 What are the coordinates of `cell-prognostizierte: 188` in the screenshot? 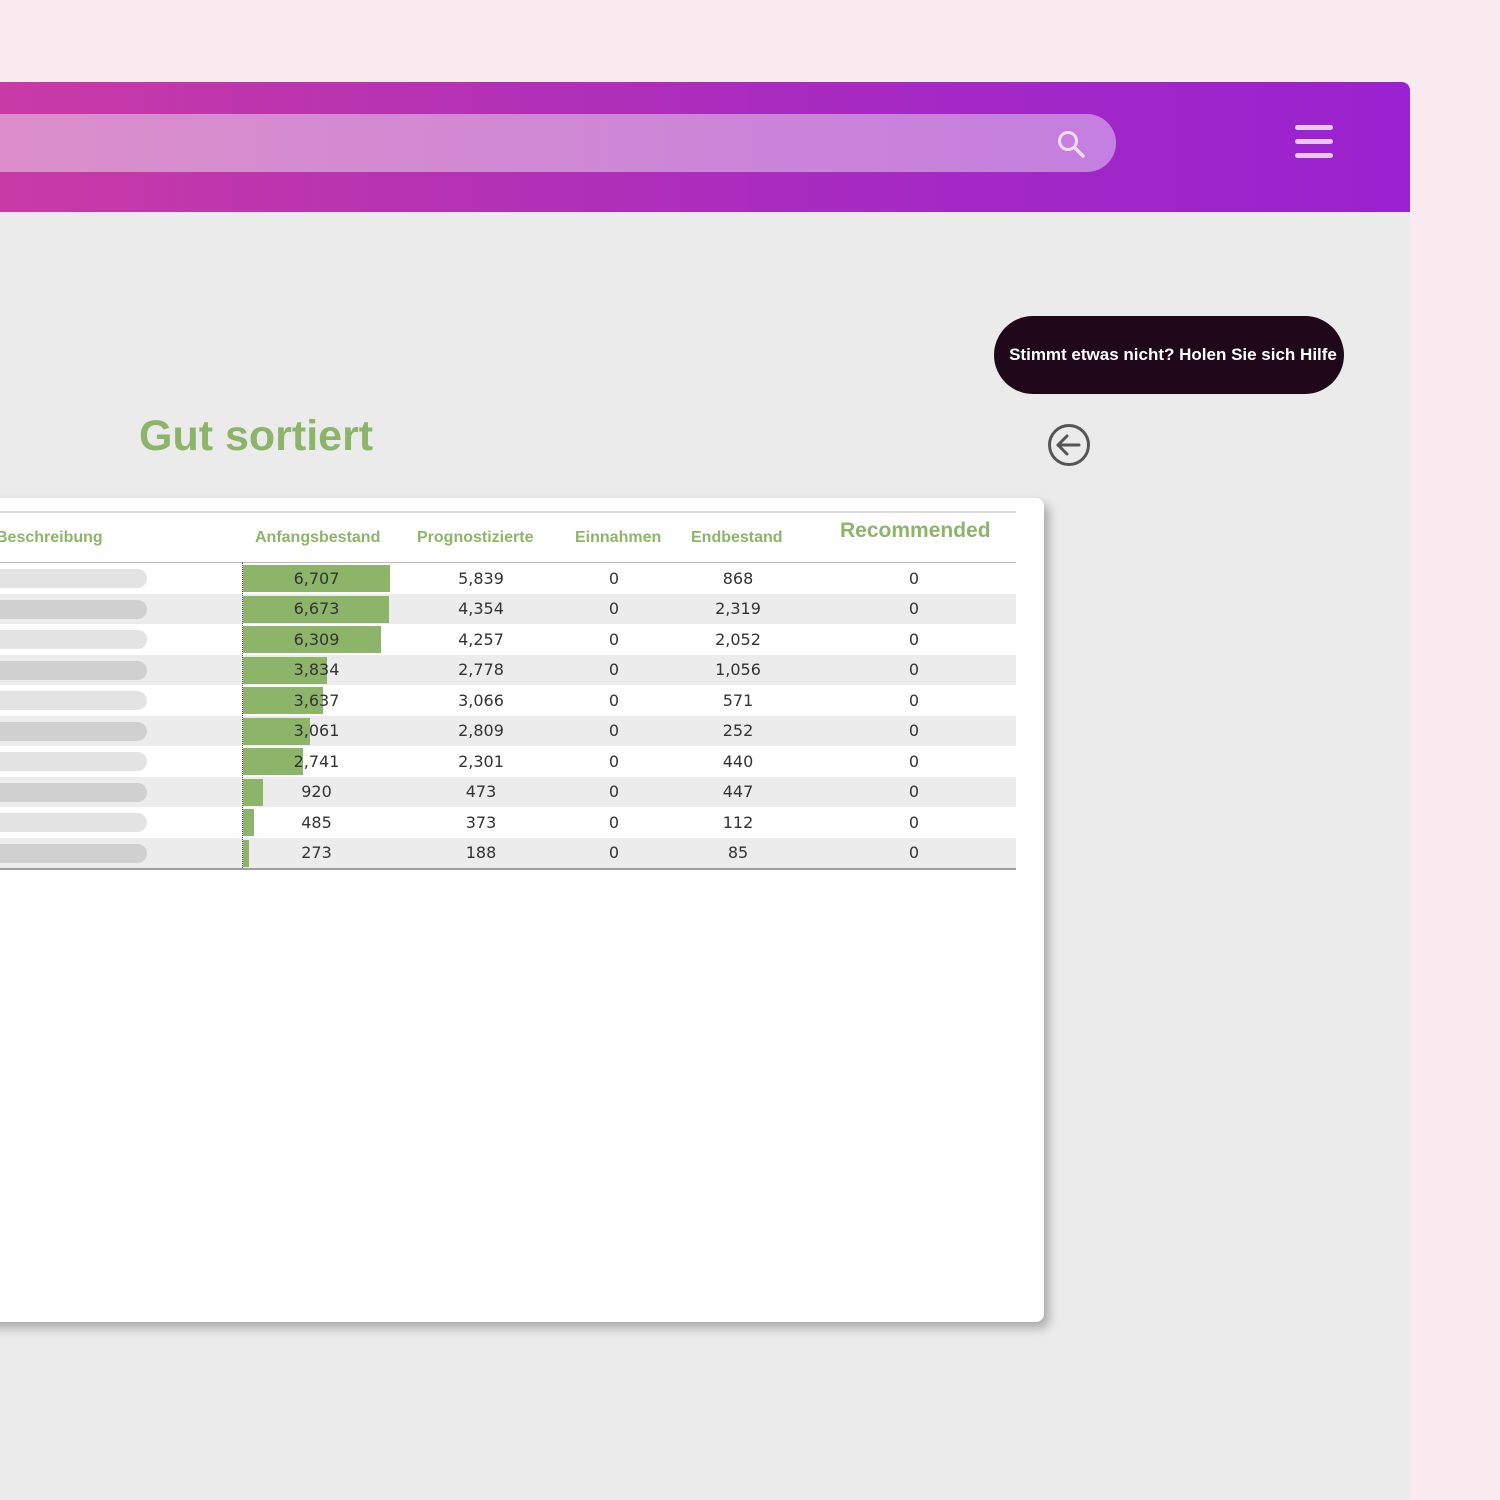 It's located at (481, 853).